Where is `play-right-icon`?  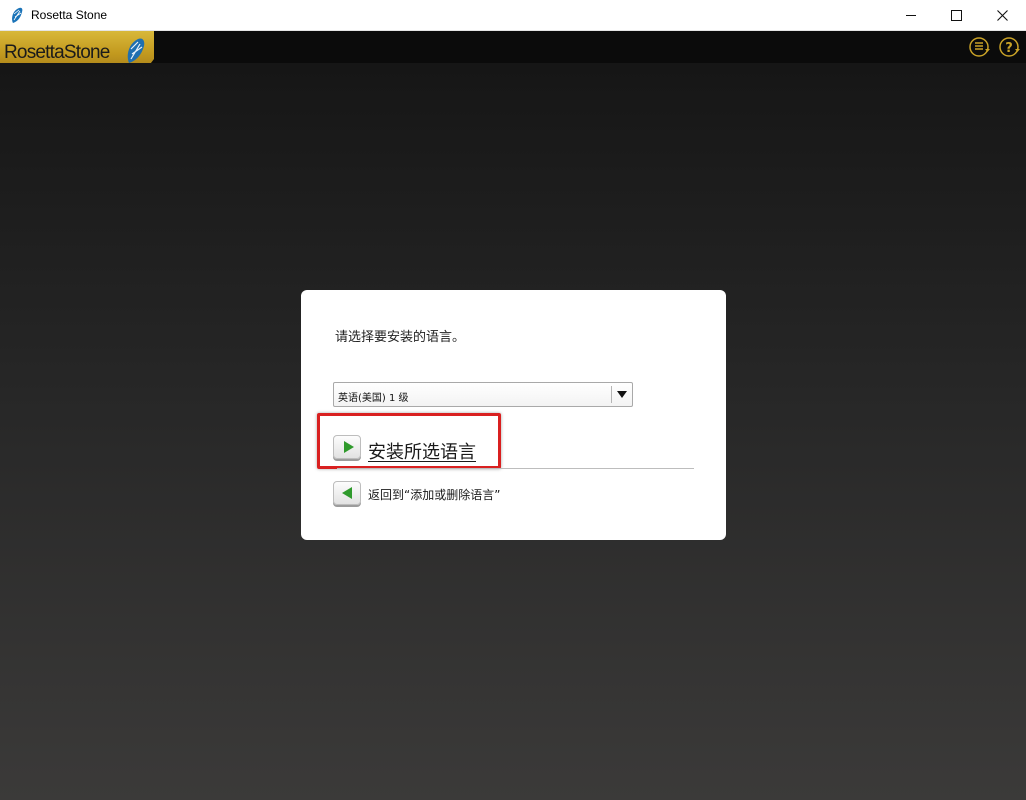
play-right-icon is located at coordinates (349, 447).